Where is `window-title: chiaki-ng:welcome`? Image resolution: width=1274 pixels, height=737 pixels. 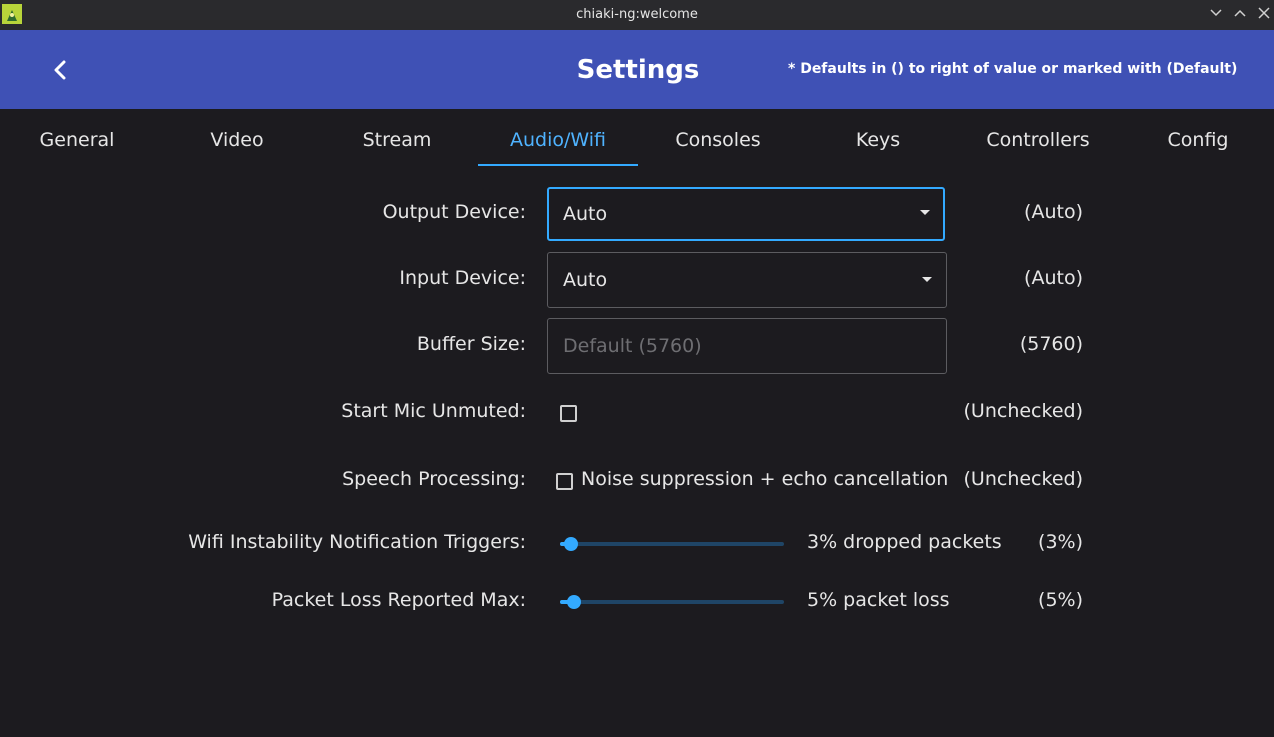
window-title: chiaki-ng:welcome is located at coordinates (637, 14).